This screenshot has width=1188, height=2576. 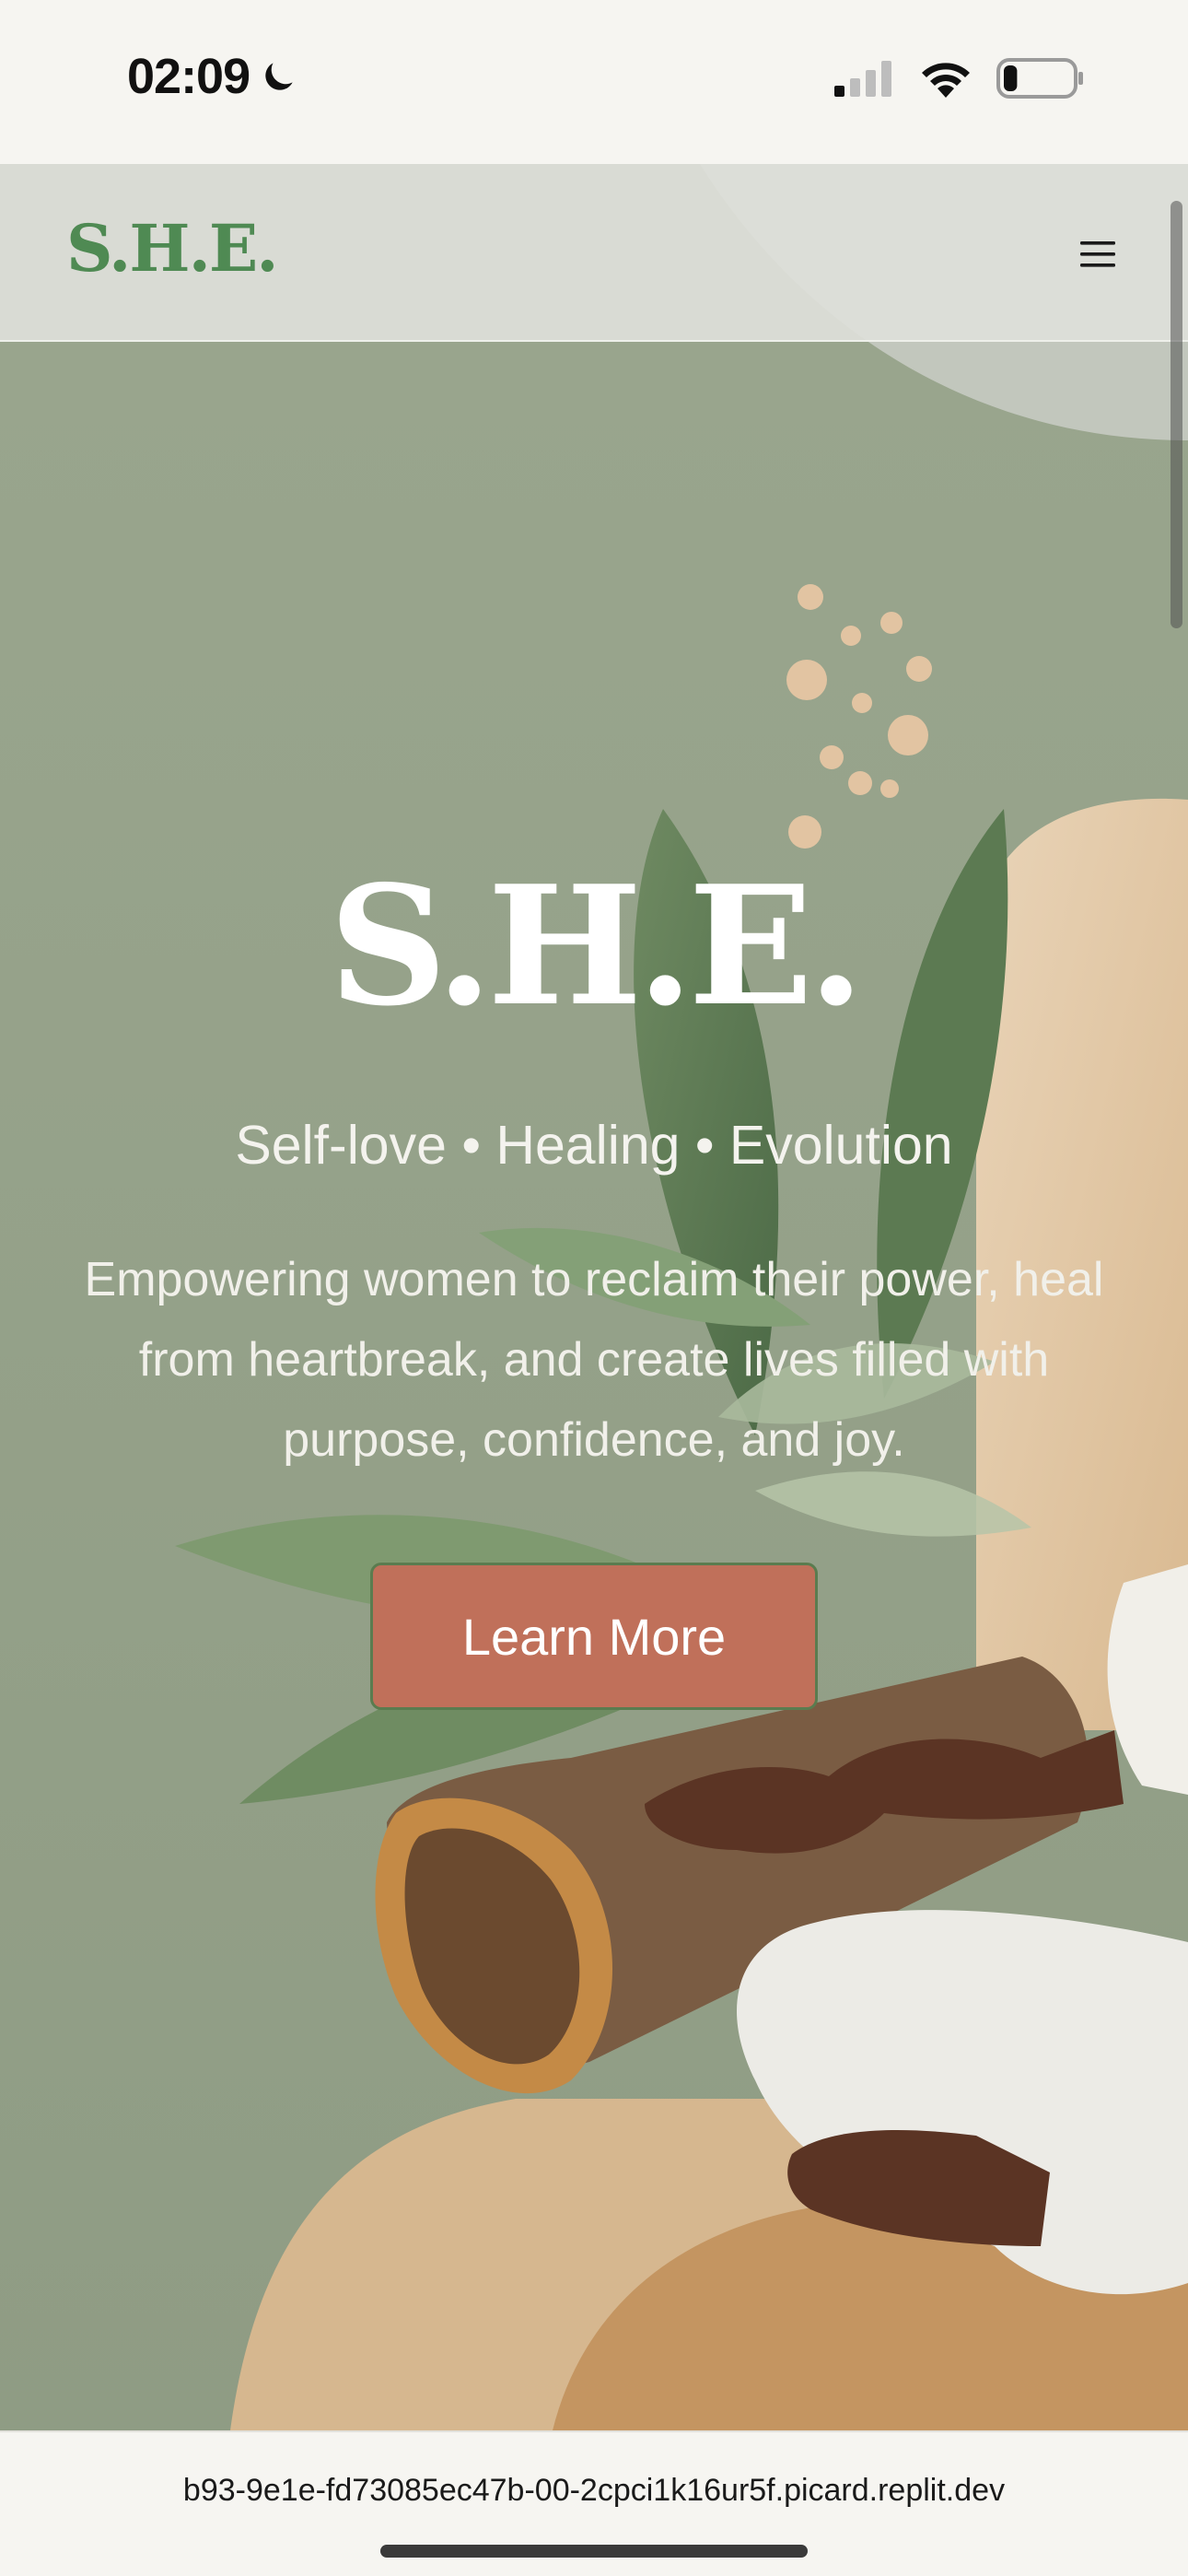 What do you see at coordinates (594, 82) in the screenshot?
I see `status-bar: 02:09` at bounding box center [594, 82].